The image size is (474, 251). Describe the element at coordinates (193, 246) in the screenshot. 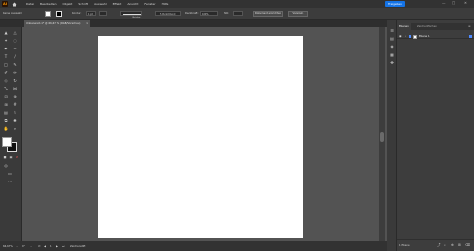

I see `status-bar: 66,67% ⌄ 0° ⌄ ⏮ ◀ 1 ▶ ⏭ Zeichenstift` at that location.